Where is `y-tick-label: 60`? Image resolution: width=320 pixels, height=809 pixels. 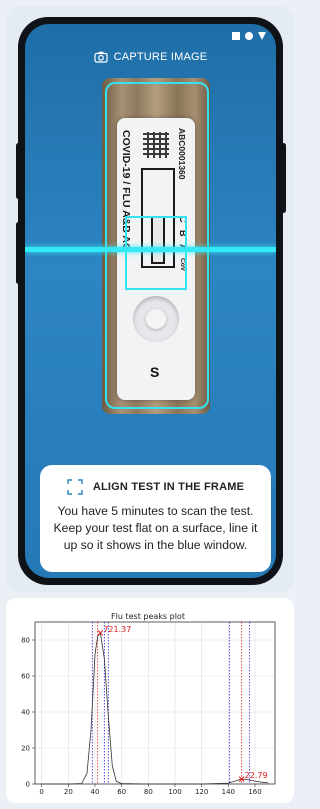
y-tick-label: 60 is located at coordinates (25, 677).